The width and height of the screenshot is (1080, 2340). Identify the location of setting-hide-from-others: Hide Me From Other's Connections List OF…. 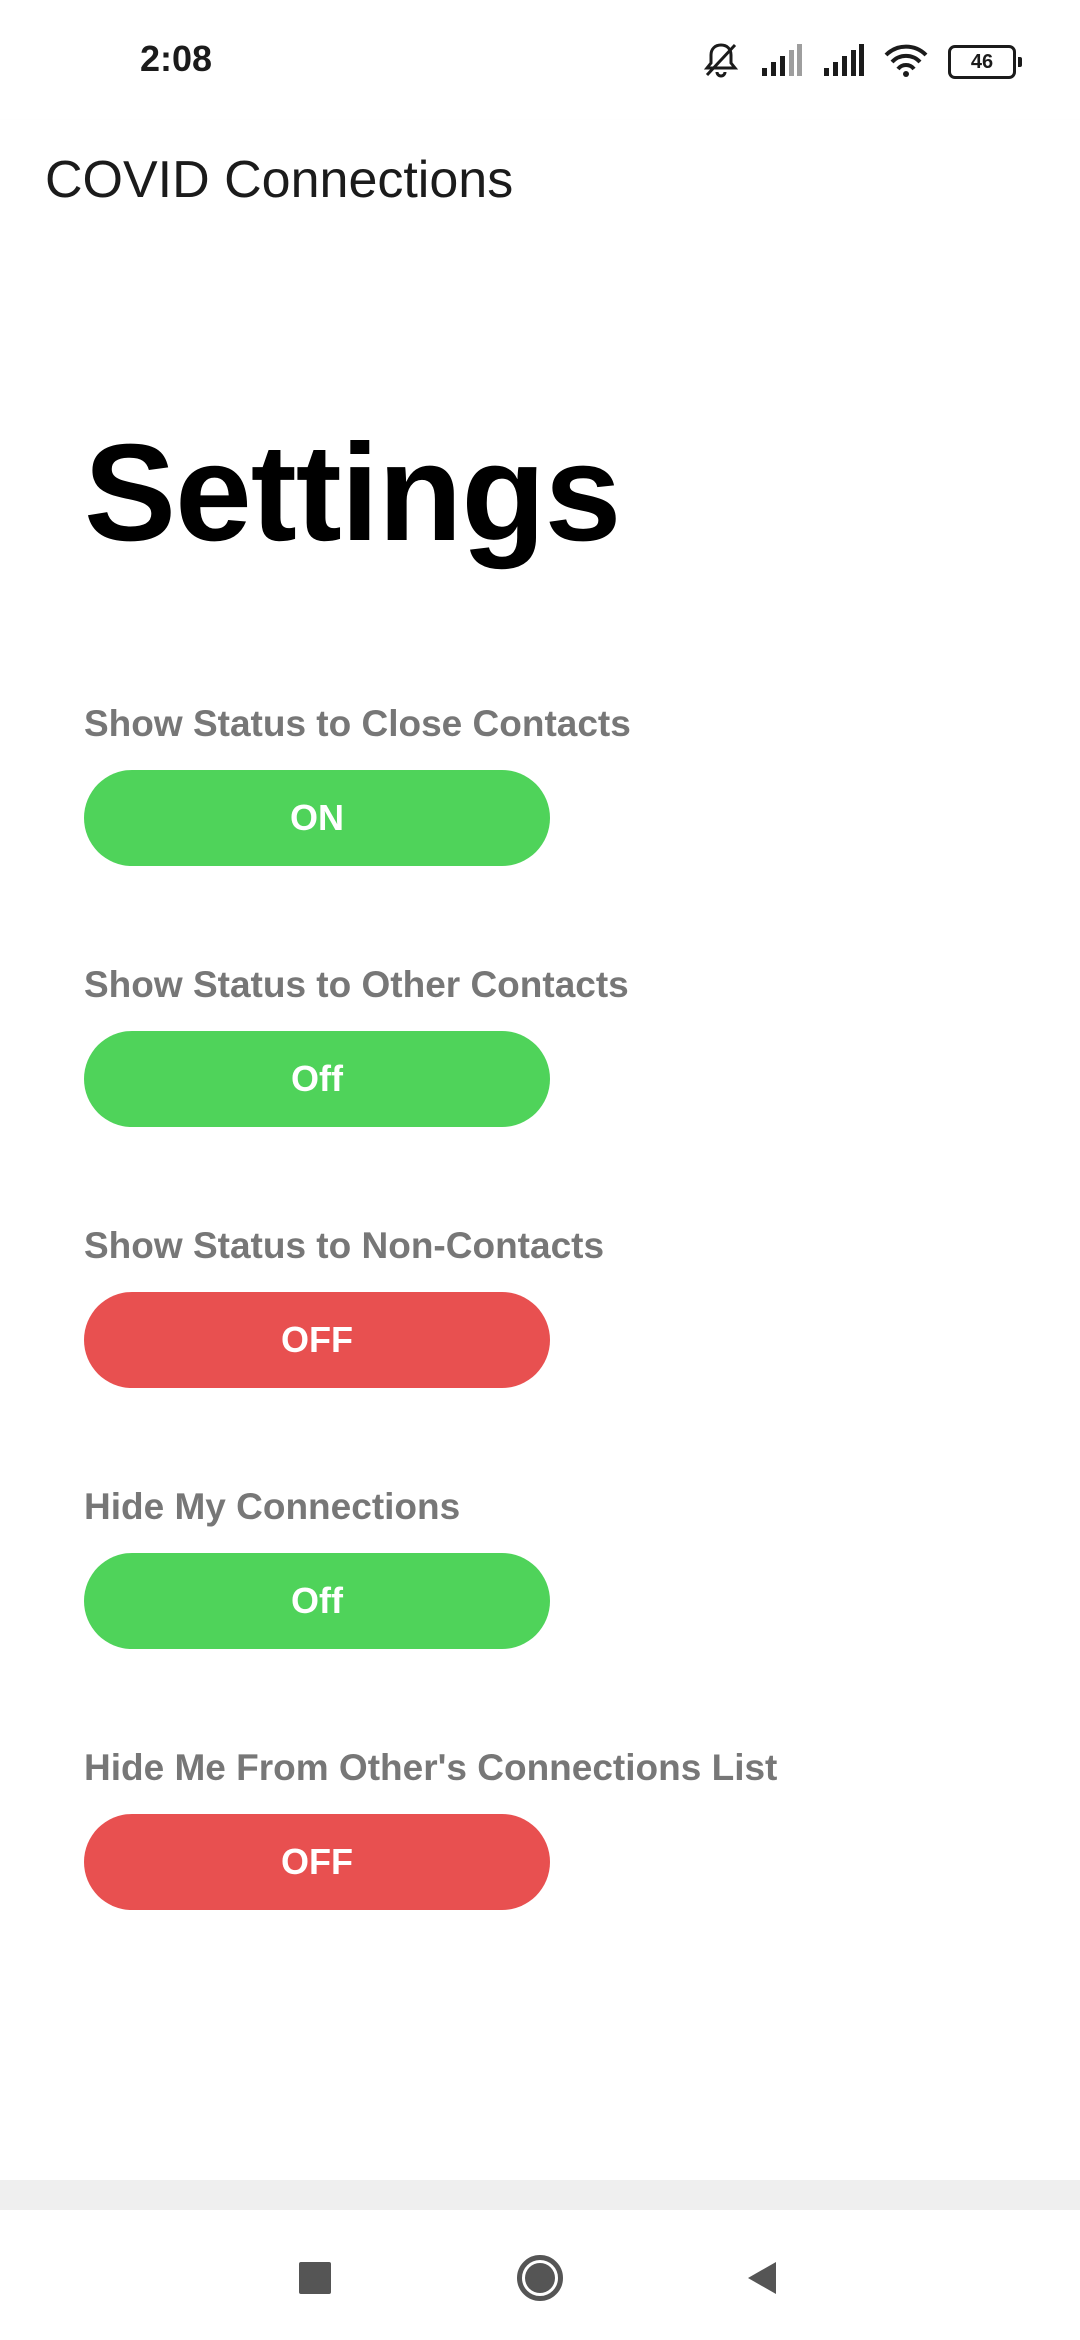
(534, 1827).